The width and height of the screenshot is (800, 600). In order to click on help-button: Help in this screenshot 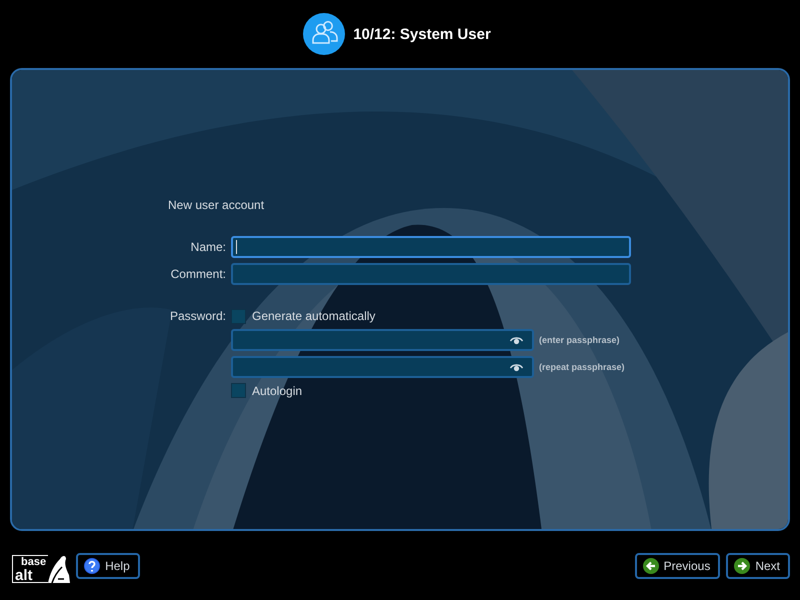, I will do `click(108, 565)`.